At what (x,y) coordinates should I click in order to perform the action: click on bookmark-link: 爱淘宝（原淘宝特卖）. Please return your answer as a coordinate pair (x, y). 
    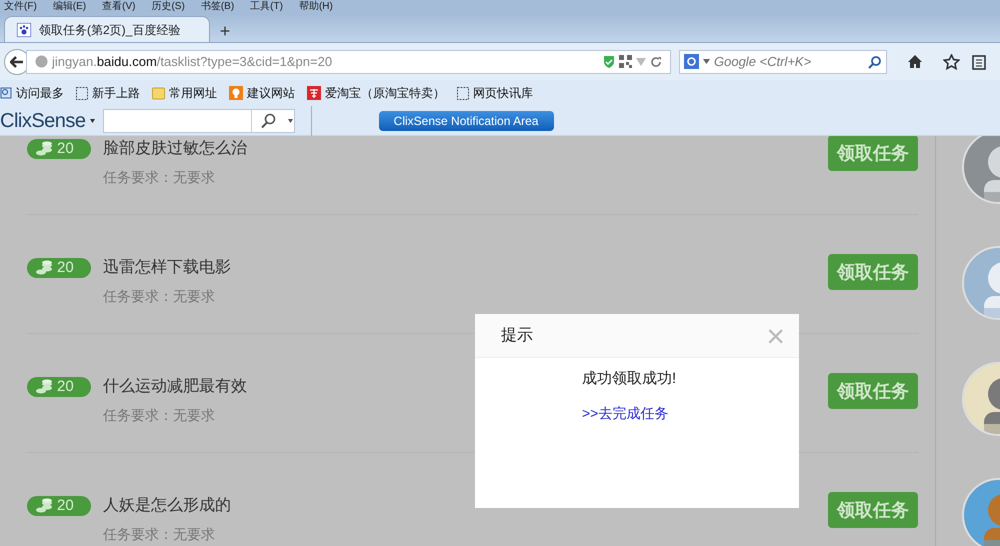
    Looking at the image, I should click on (385, 93).